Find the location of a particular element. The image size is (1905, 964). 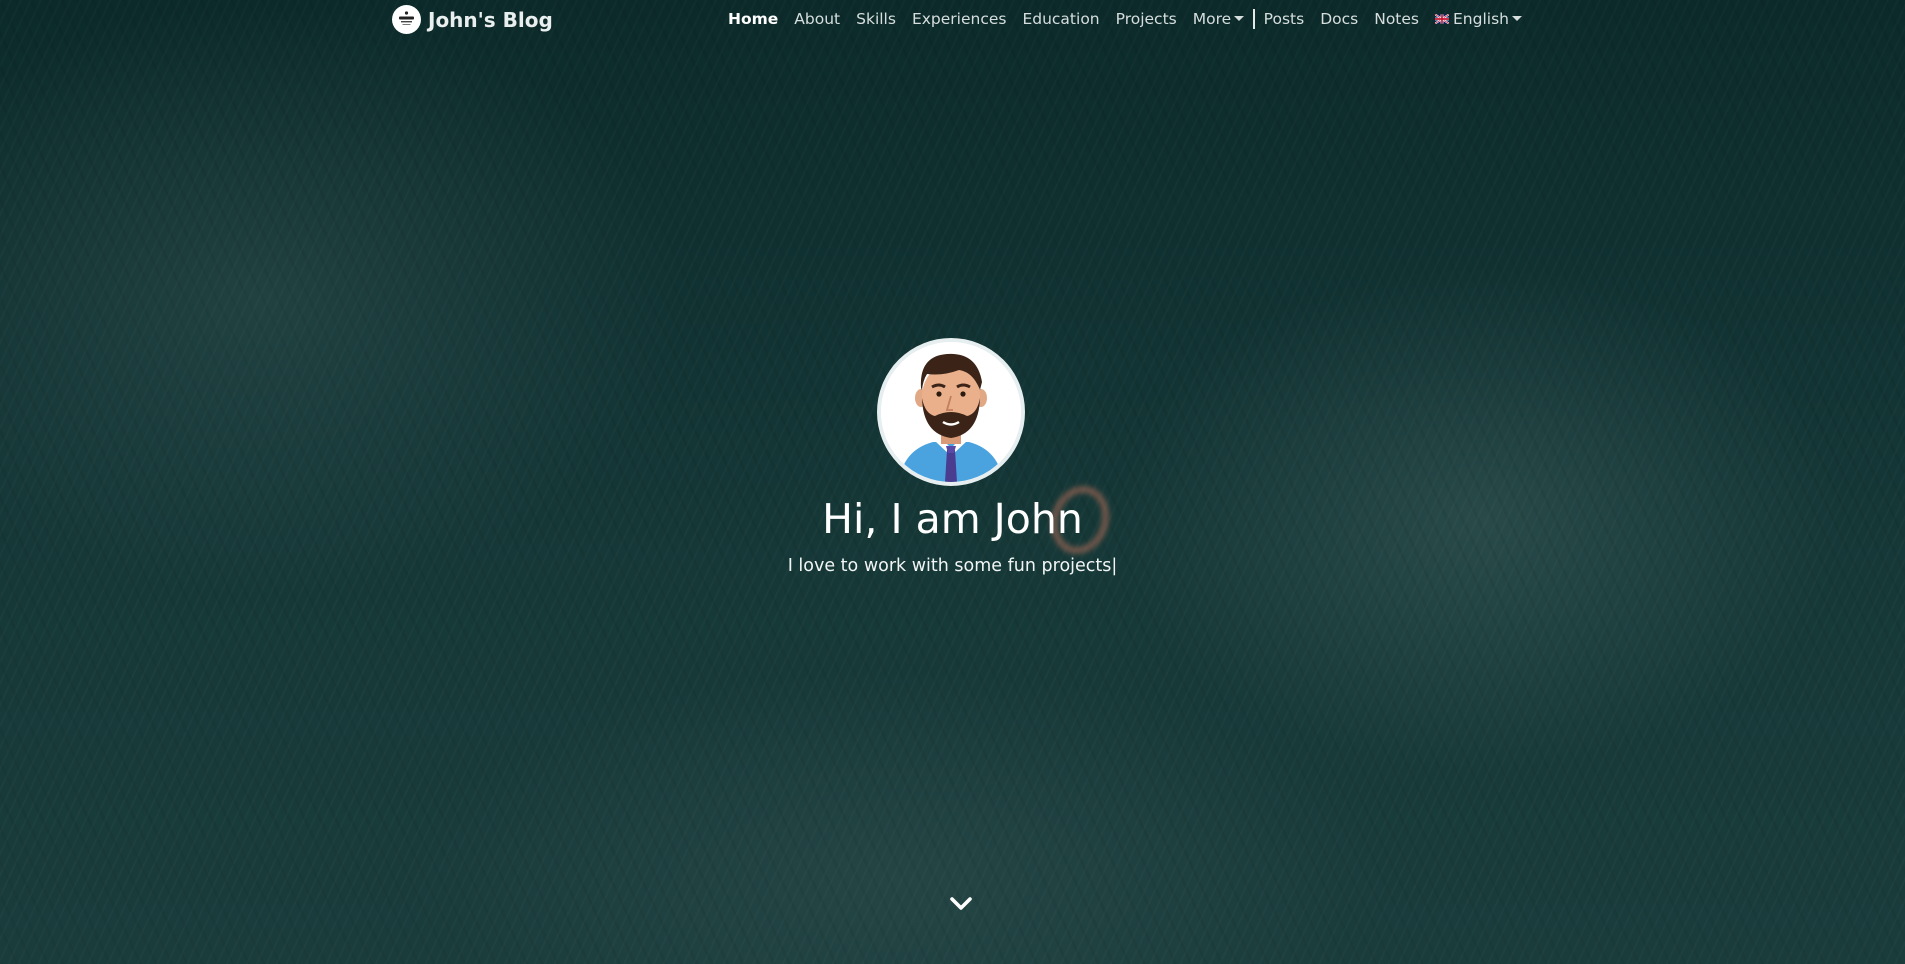

bearded-man-avatar-icon is located at coordinates (951, 412).